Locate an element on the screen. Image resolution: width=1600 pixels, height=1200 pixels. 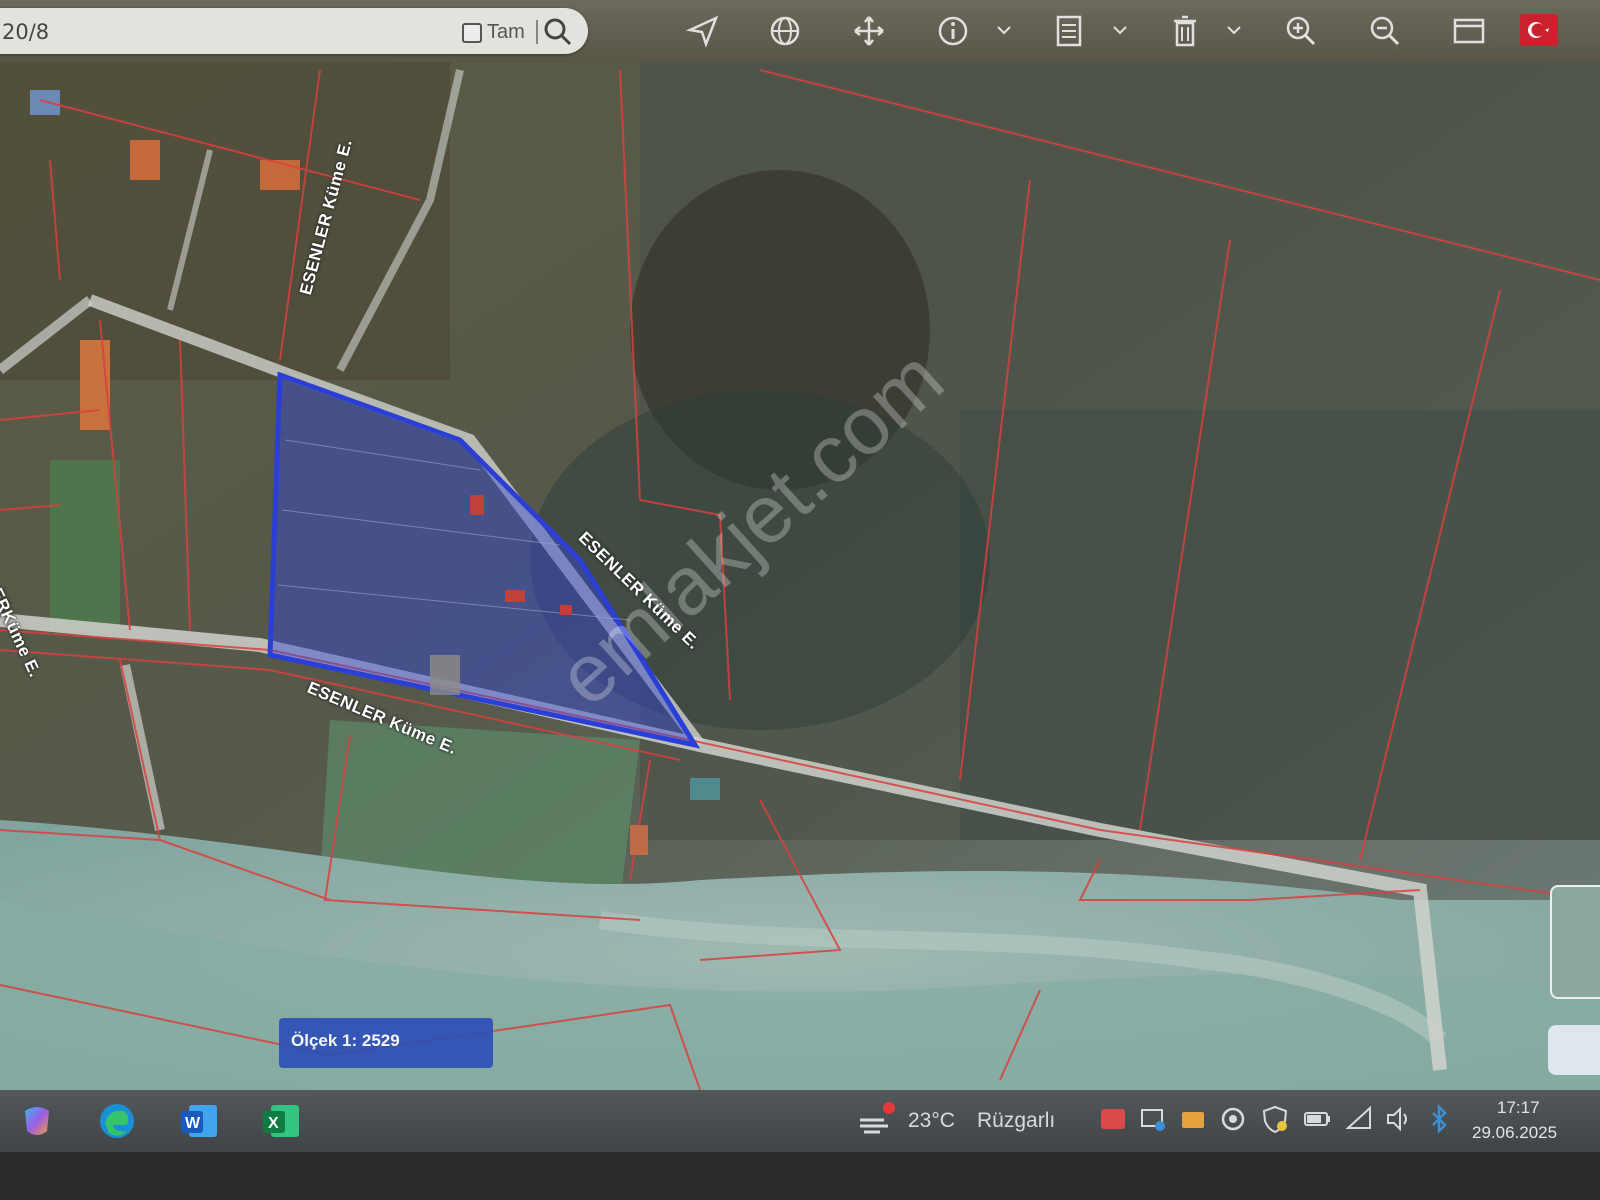
weather-desc: Rüzgarlı is located at coordinates (1016, 1121).